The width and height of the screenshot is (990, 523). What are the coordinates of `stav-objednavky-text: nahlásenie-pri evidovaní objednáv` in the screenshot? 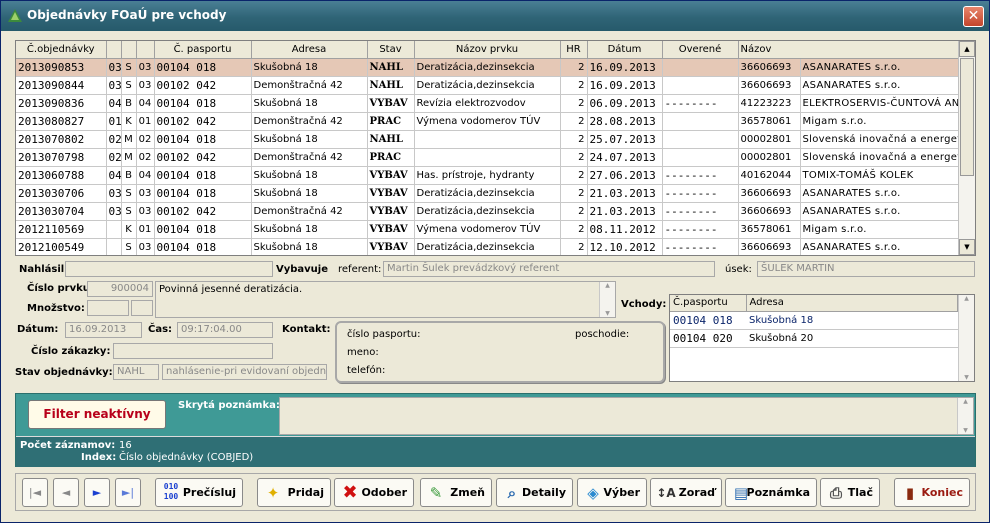 It's located at (244, 372).